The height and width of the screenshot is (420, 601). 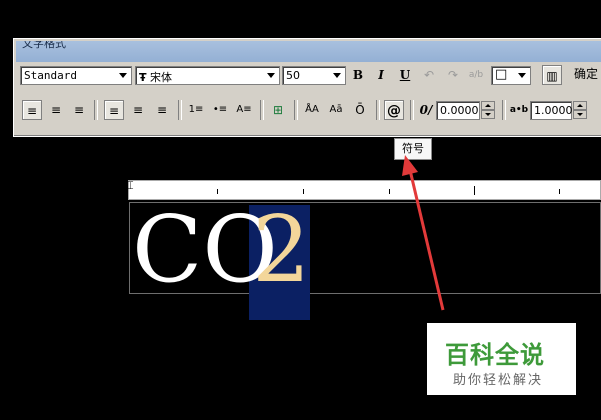 What do you see at coordinates (498, 380) in the screenshot?
I see `watermark-subtitle: 助你轻松解决` at bounding box center [498, 380].